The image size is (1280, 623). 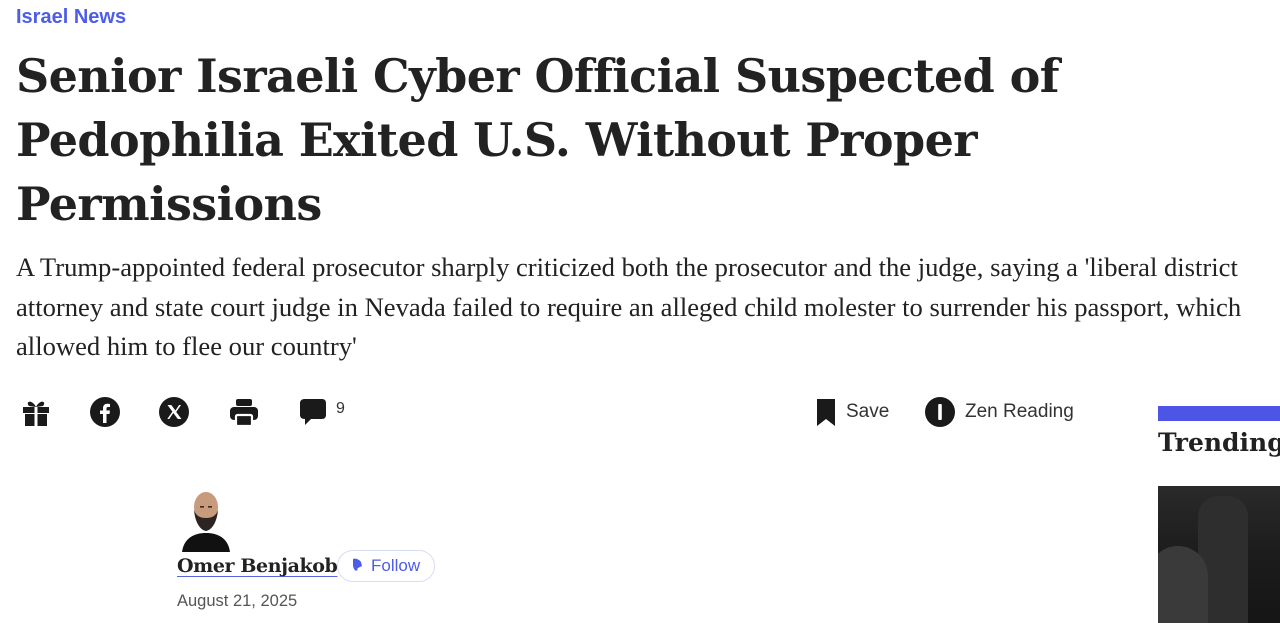 I want to click on gift-icon, so click(x=36, y=412).